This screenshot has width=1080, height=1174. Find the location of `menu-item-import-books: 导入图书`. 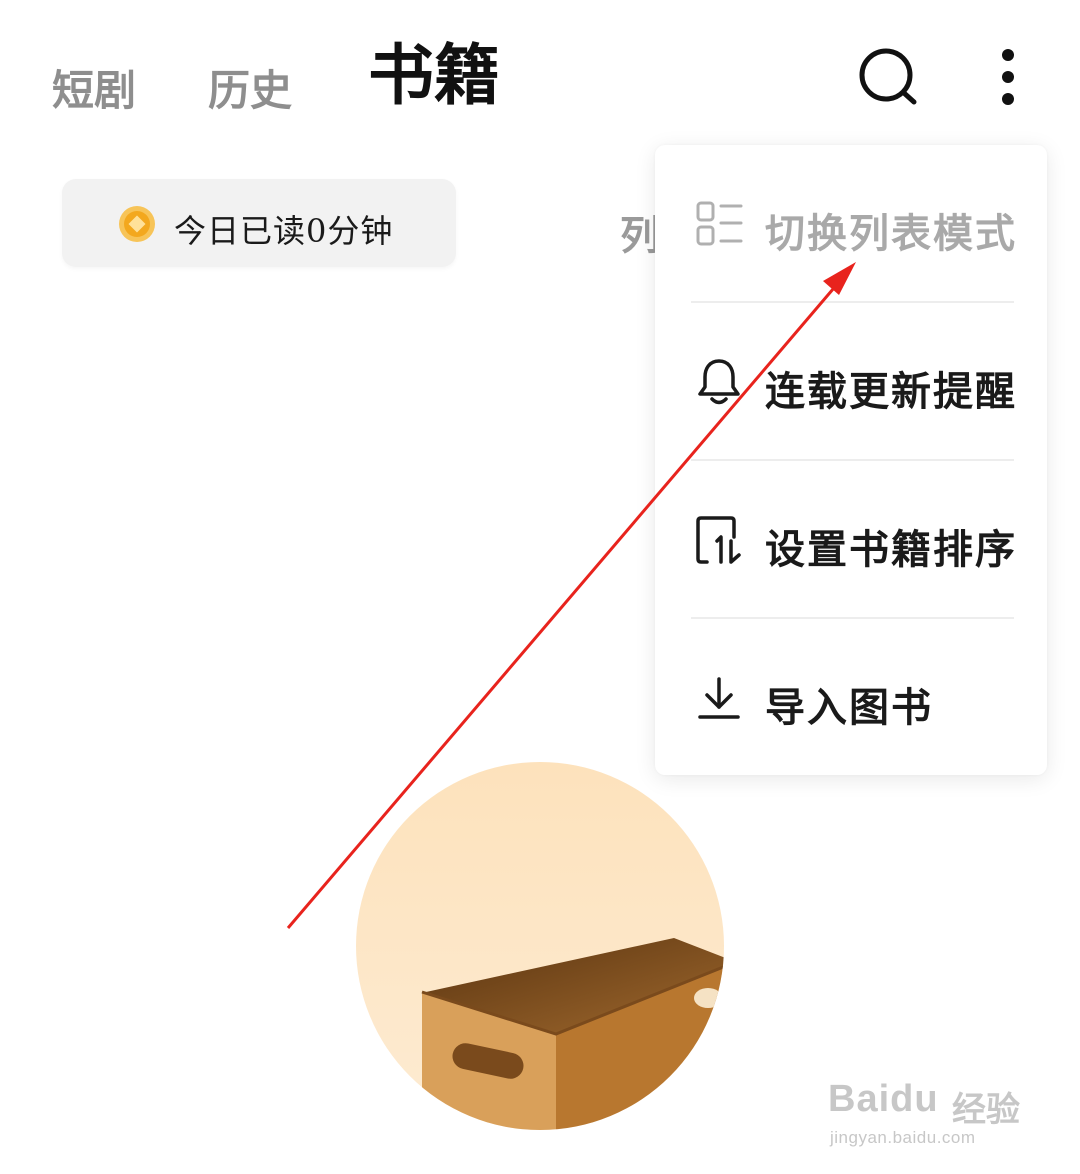

menu-item-import-books: 导入图书 is located at coordinates (853, 698).